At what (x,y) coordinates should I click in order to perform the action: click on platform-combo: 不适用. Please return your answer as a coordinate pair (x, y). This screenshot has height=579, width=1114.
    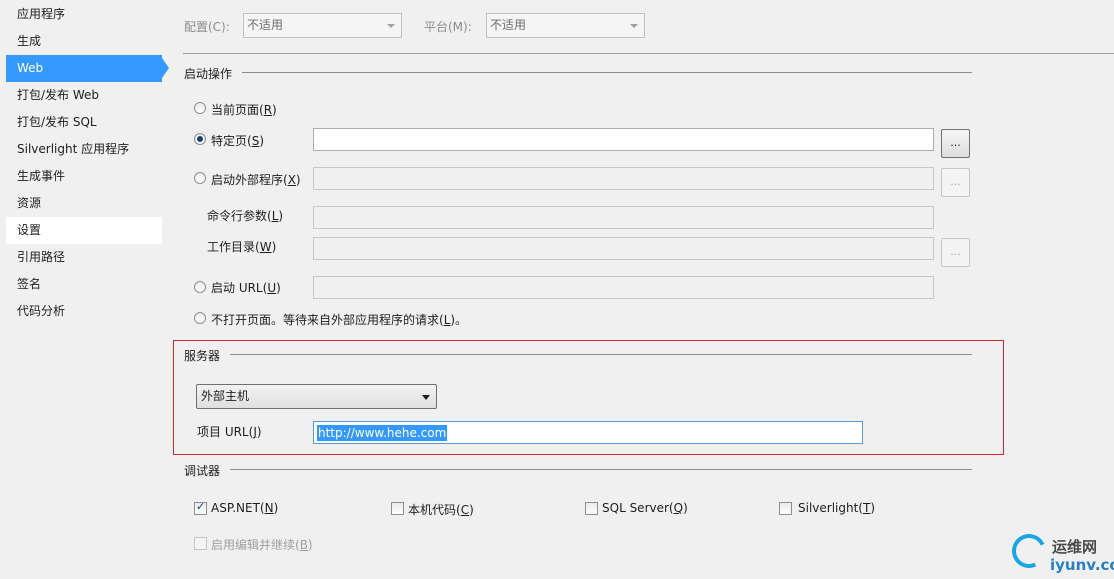
    Looking at the image, I should click on (565, 25).